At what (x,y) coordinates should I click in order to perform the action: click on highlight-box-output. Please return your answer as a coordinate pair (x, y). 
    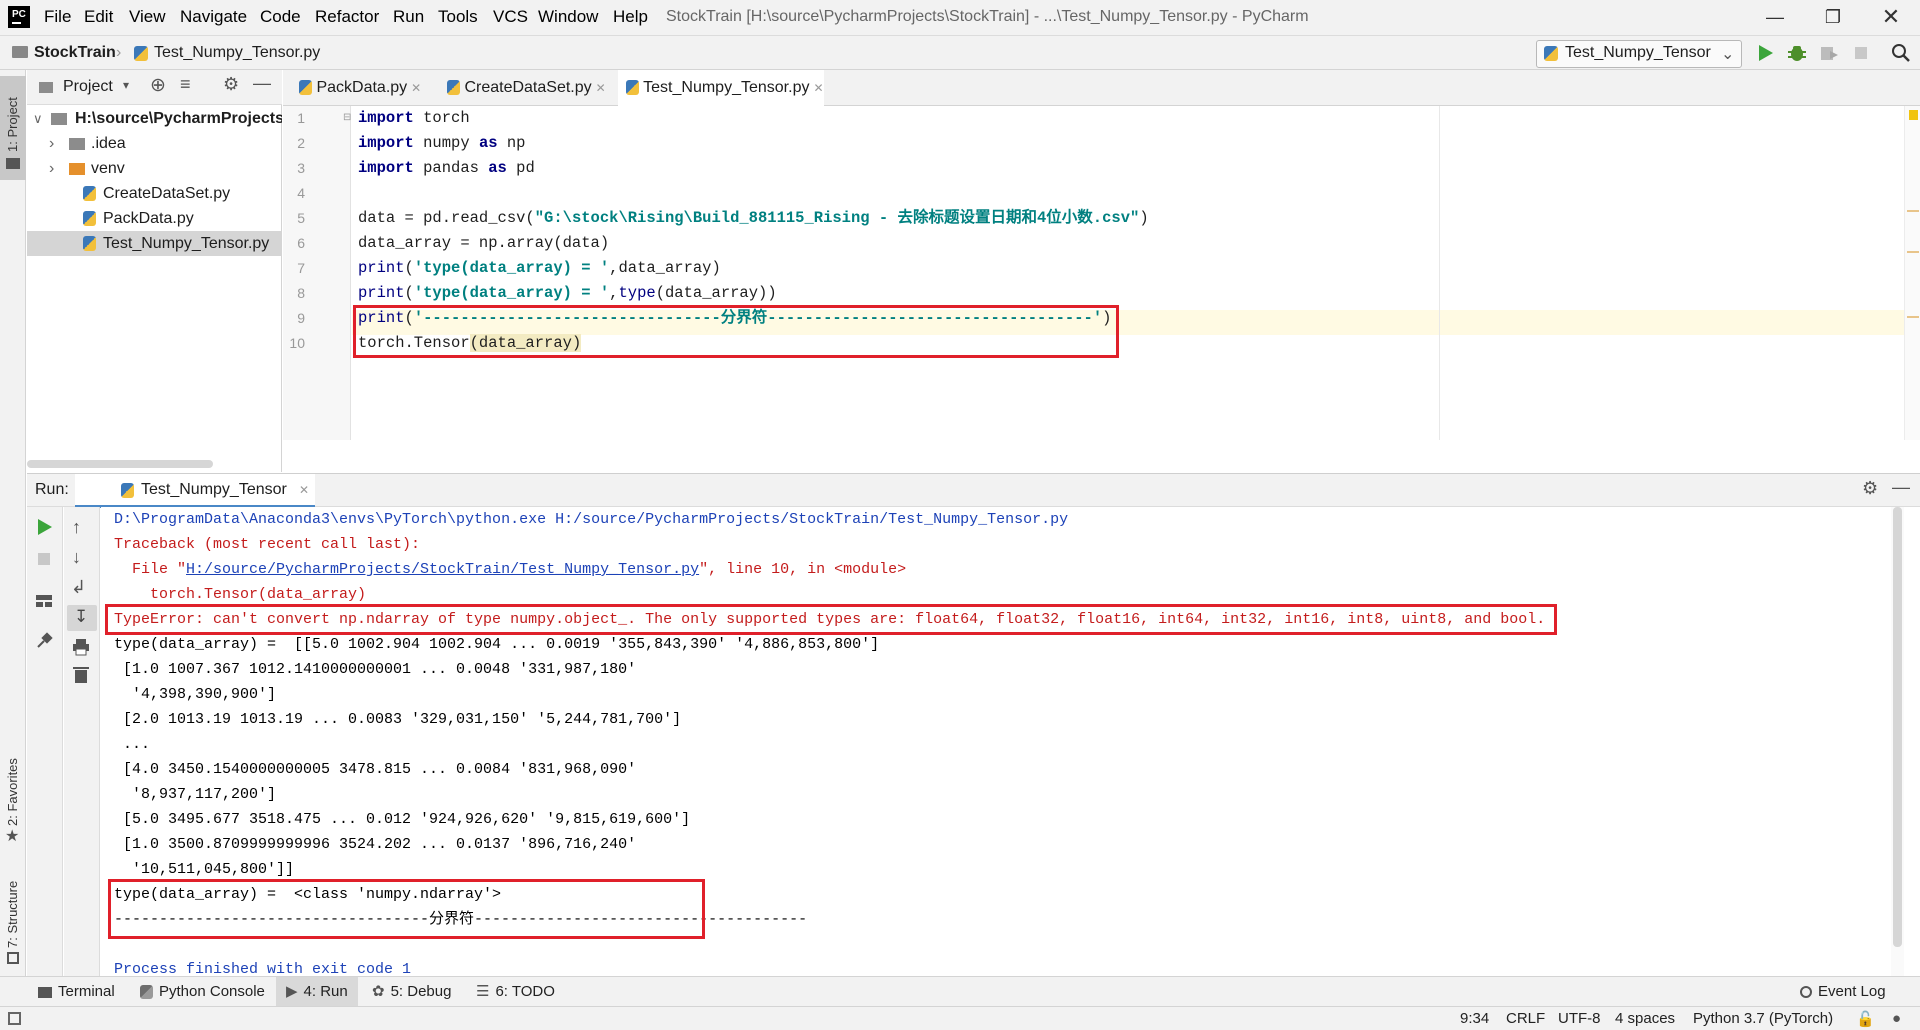
    Looking at the image, I should click on (406, 909).